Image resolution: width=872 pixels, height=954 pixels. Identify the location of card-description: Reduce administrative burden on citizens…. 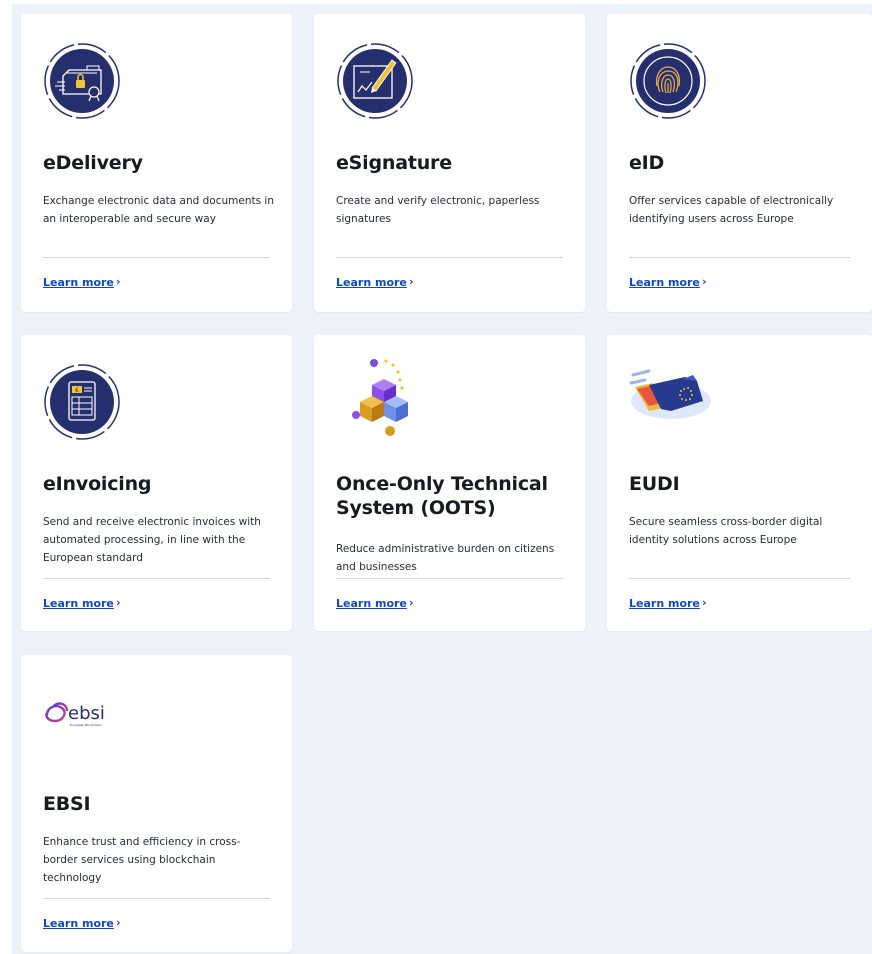
(445, 558).